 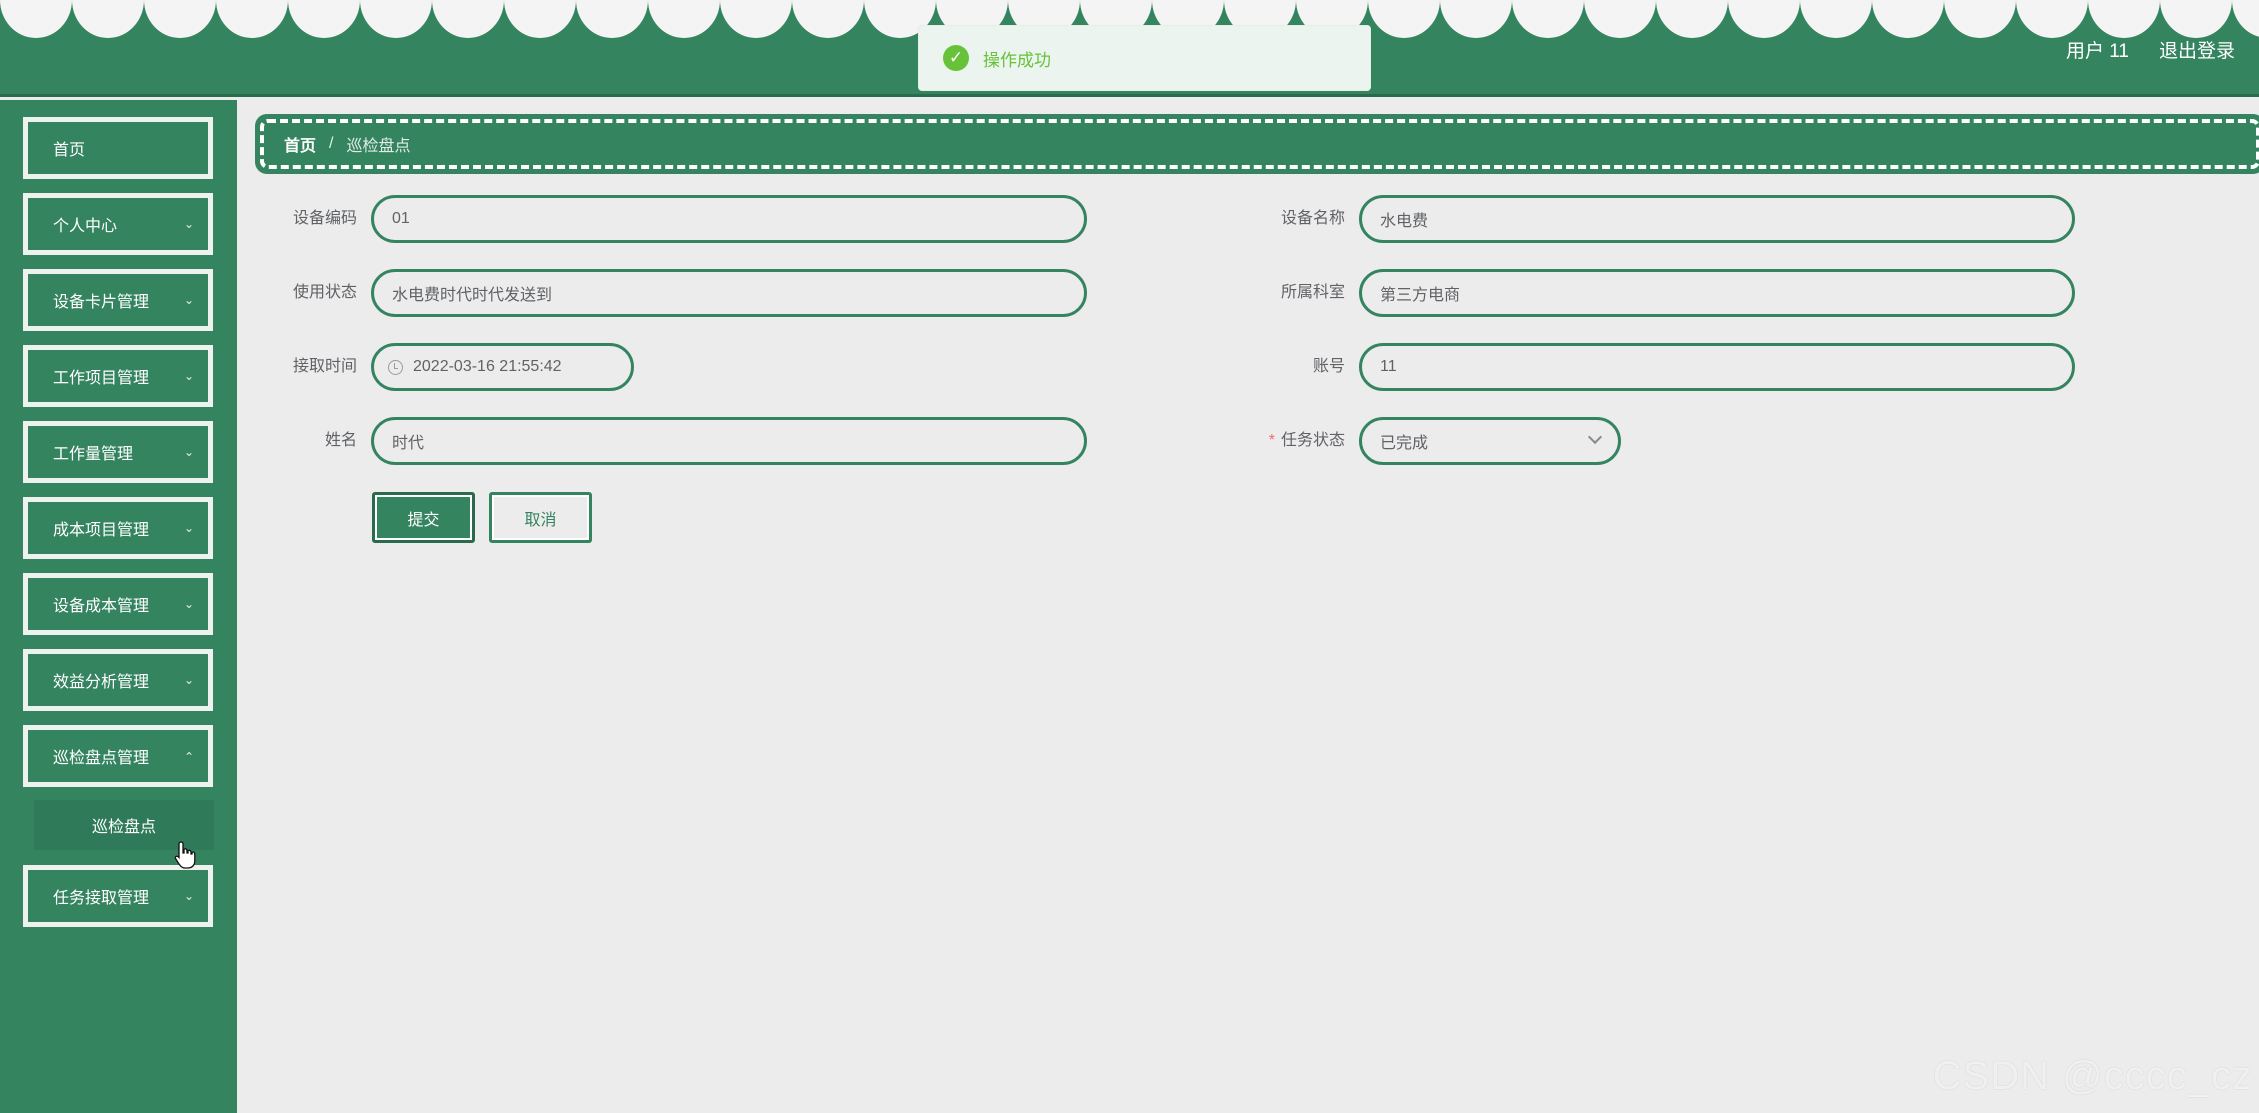 I want to click on success-toast: ✓ 操作成功, so click(x=1144, y=58).